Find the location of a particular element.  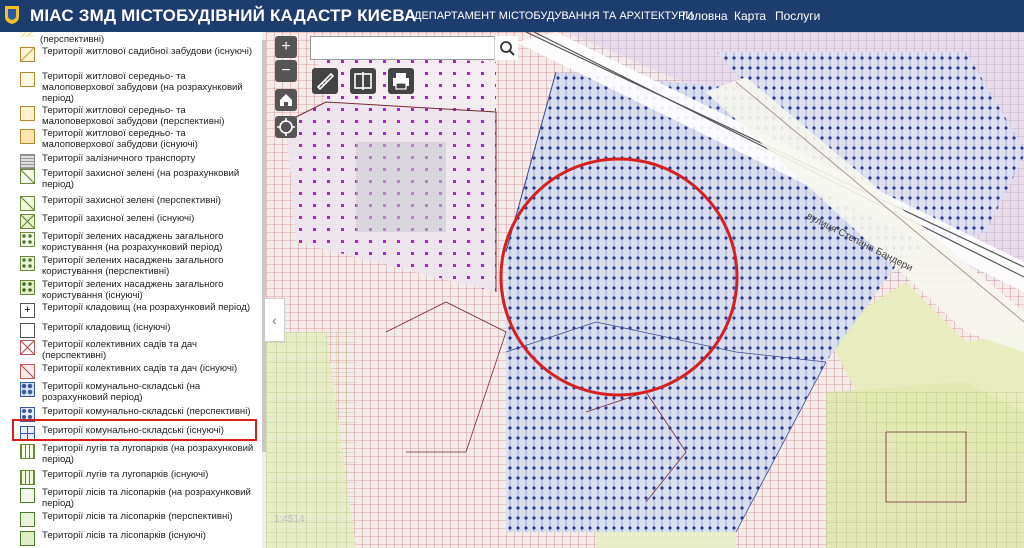

map-search-button is located at coordinates (506, 48).